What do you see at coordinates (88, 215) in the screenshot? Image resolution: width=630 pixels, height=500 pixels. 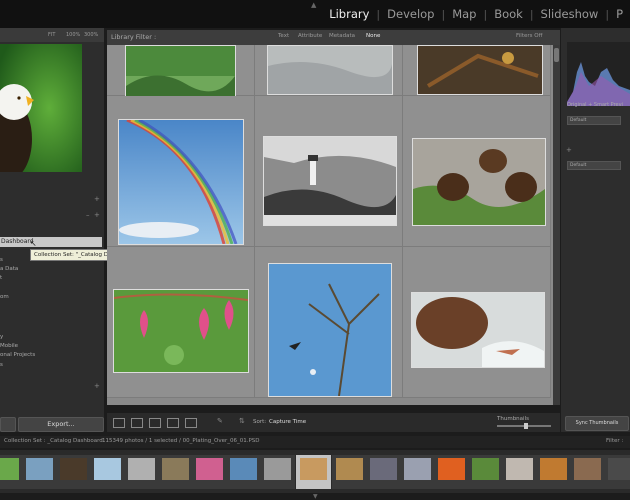 I see `minus-icon: –` at bounding box center [88, 215].